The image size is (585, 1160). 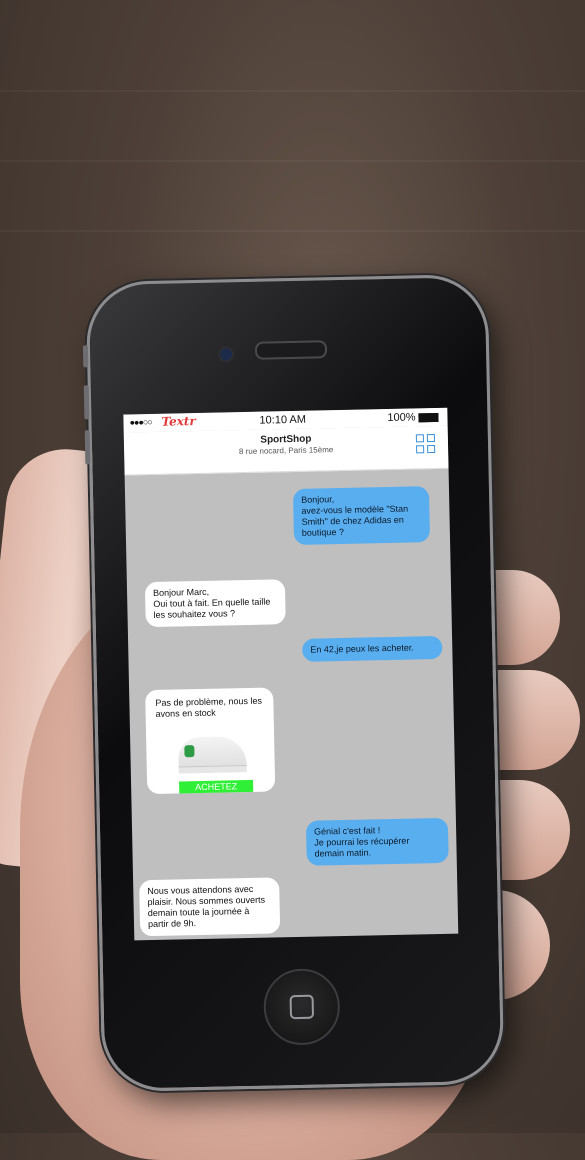 What do you see at coordinates (189, 751) in the screenshot?
I see `sneaker-heel-tab` at bounding box center [189, 751].